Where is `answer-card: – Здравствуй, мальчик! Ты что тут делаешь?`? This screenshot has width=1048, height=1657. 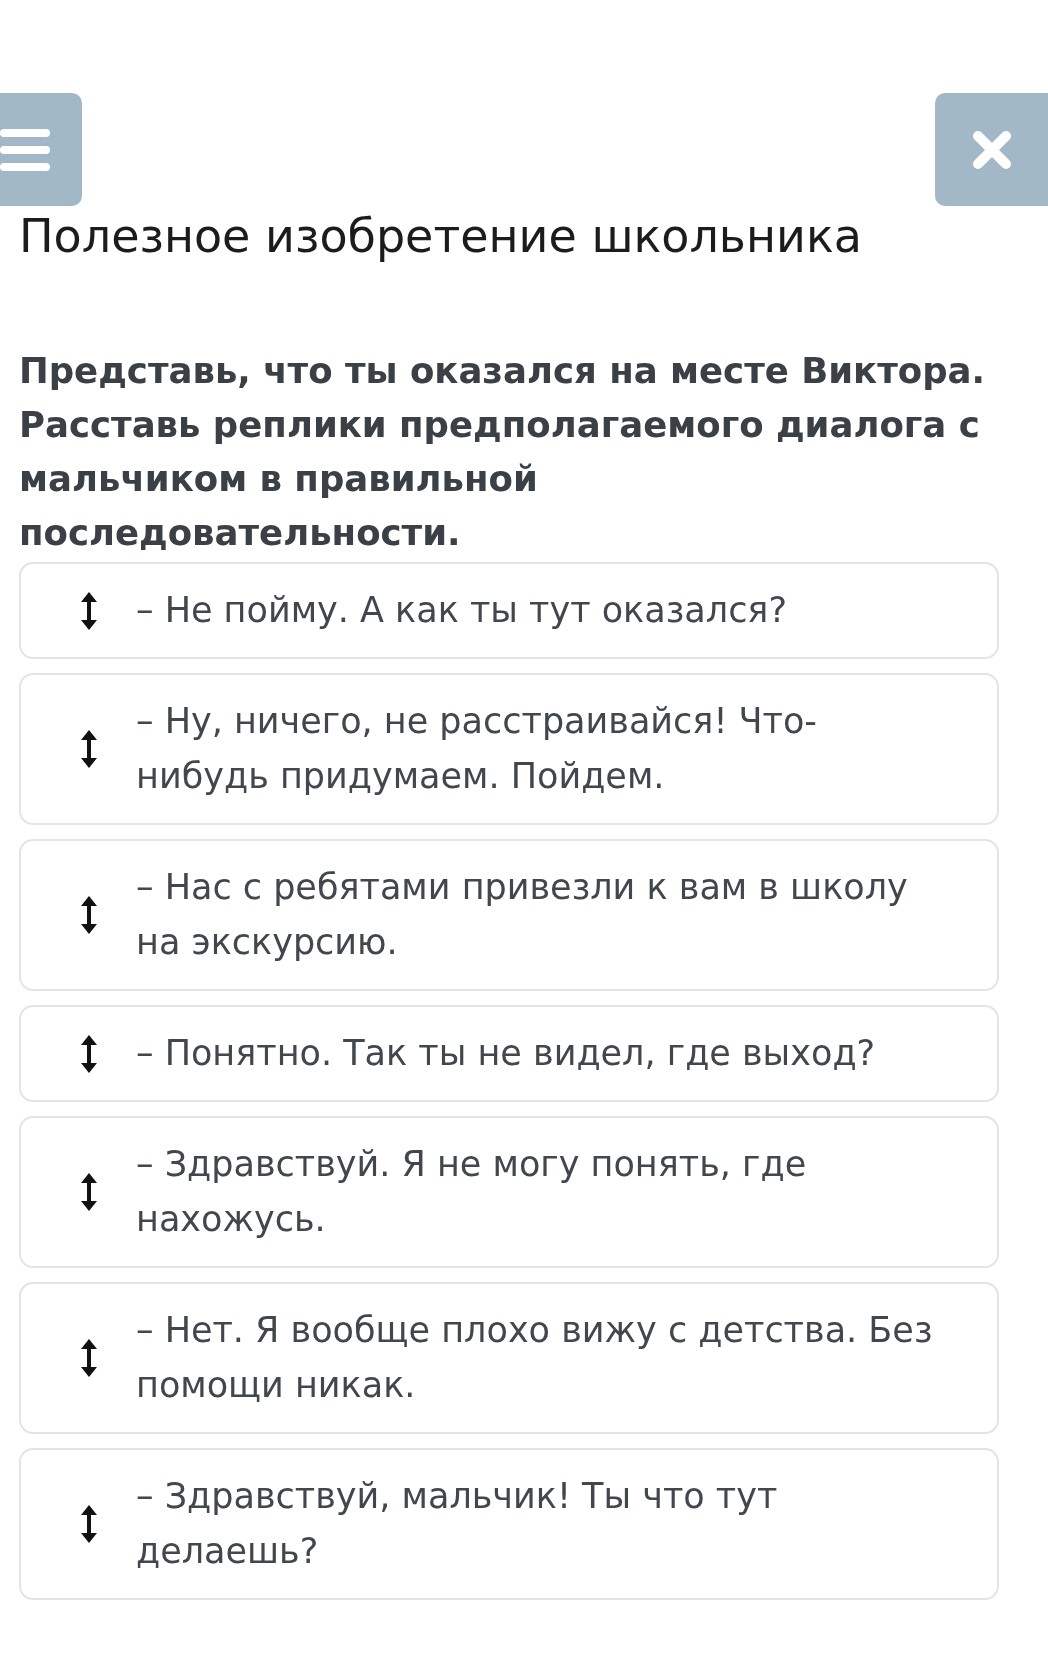 answer-card: – Здравствуй, мальчик! Ты что тут делаешь? is located at coordinates (509, 1524).